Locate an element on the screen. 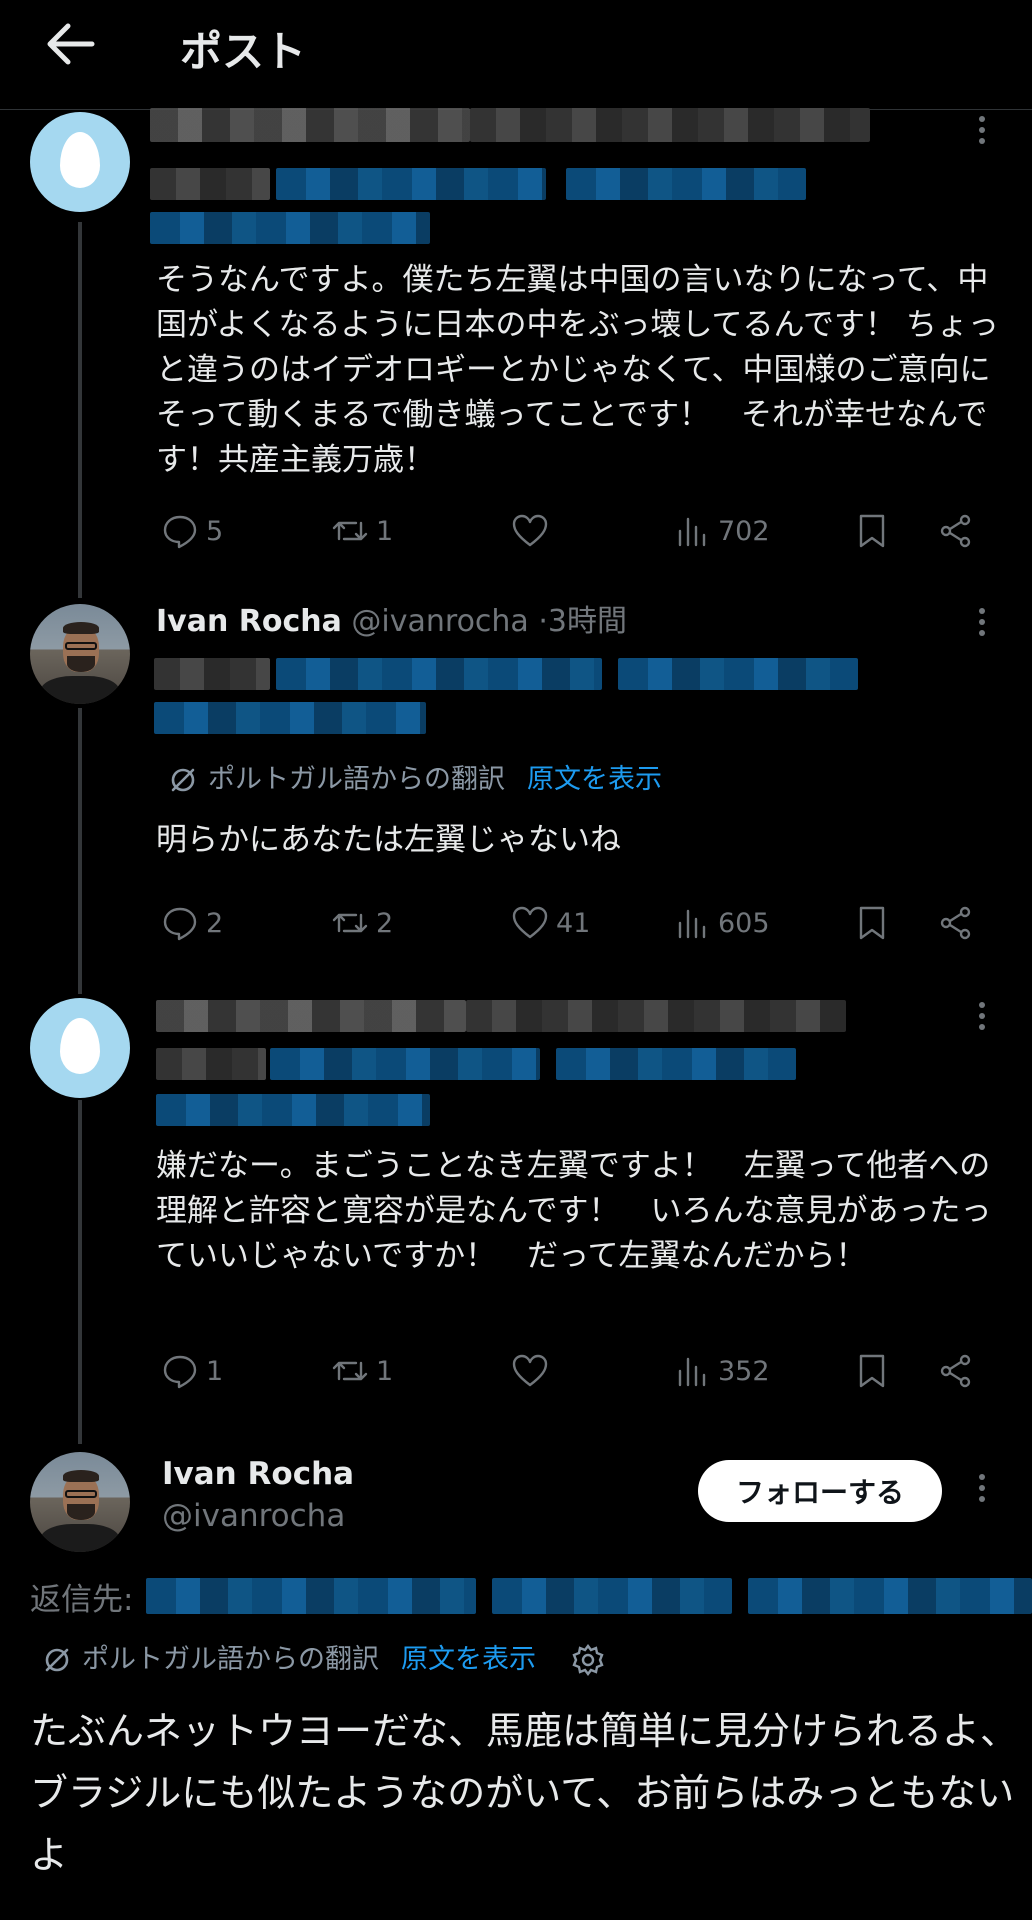  top-bar: ポスト is located at coordinates (516, 55).